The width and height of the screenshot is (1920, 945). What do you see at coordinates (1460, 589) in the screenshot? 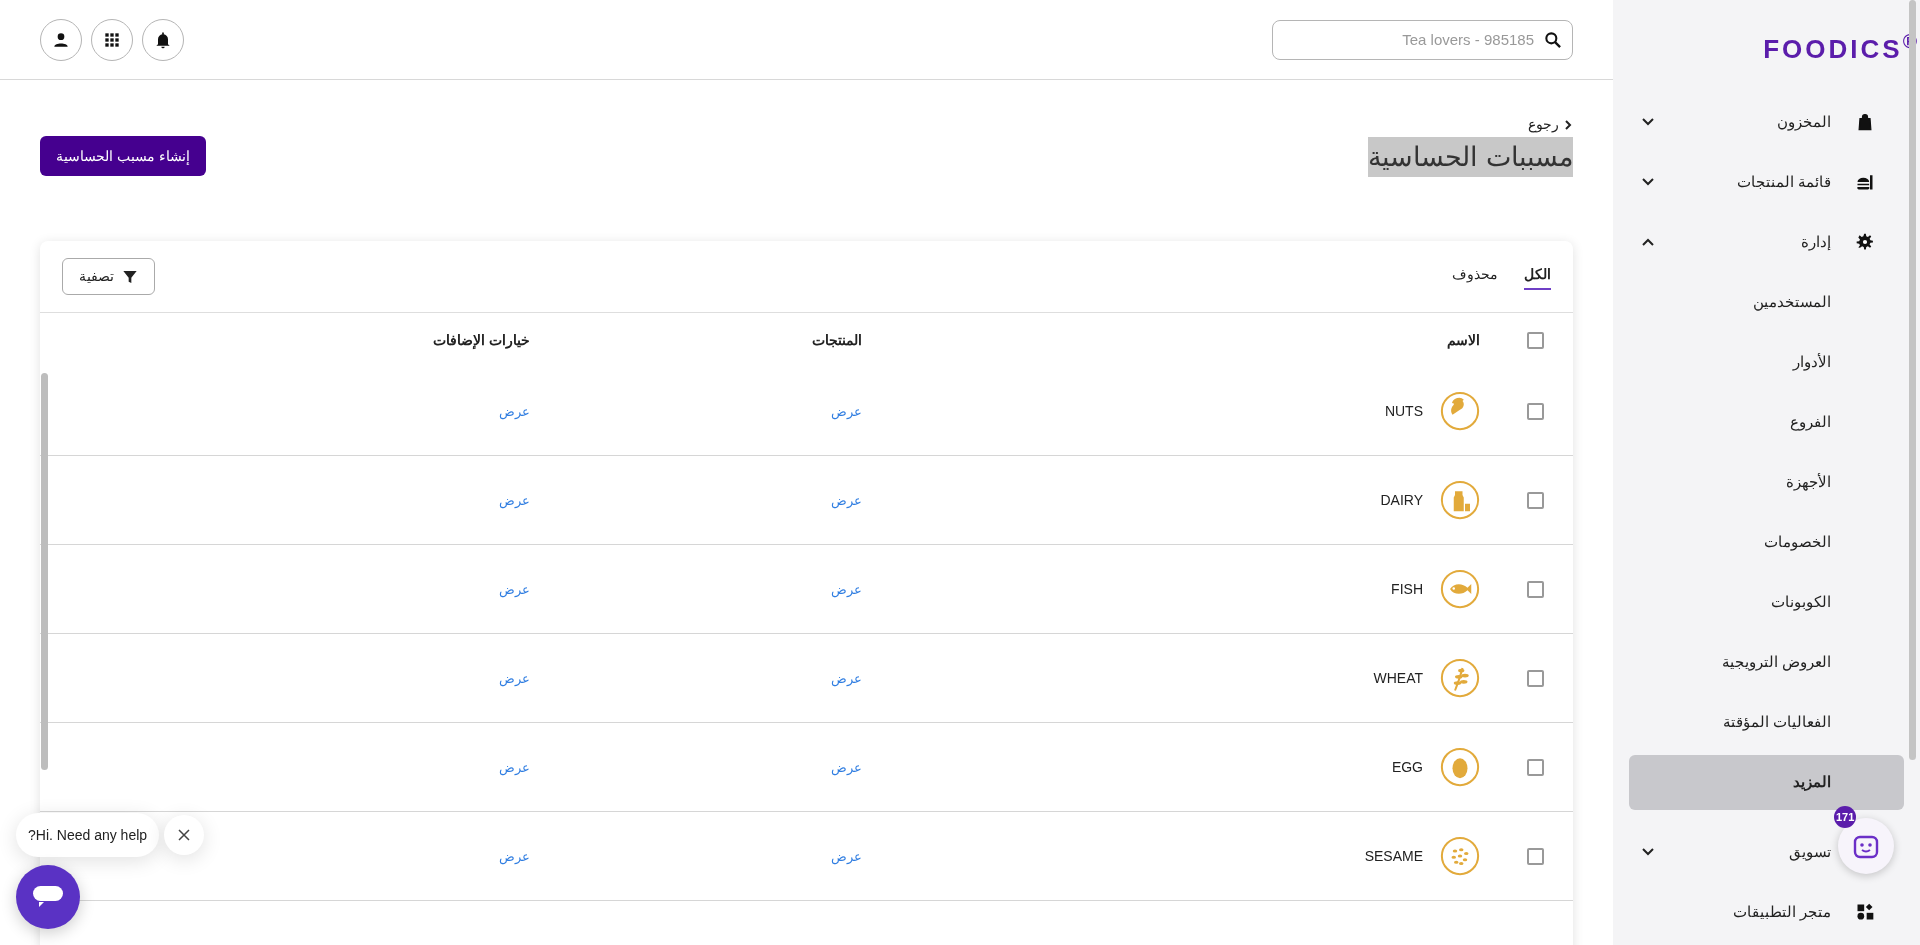
I see `fish-icon` at bounding box center [1460, 589].